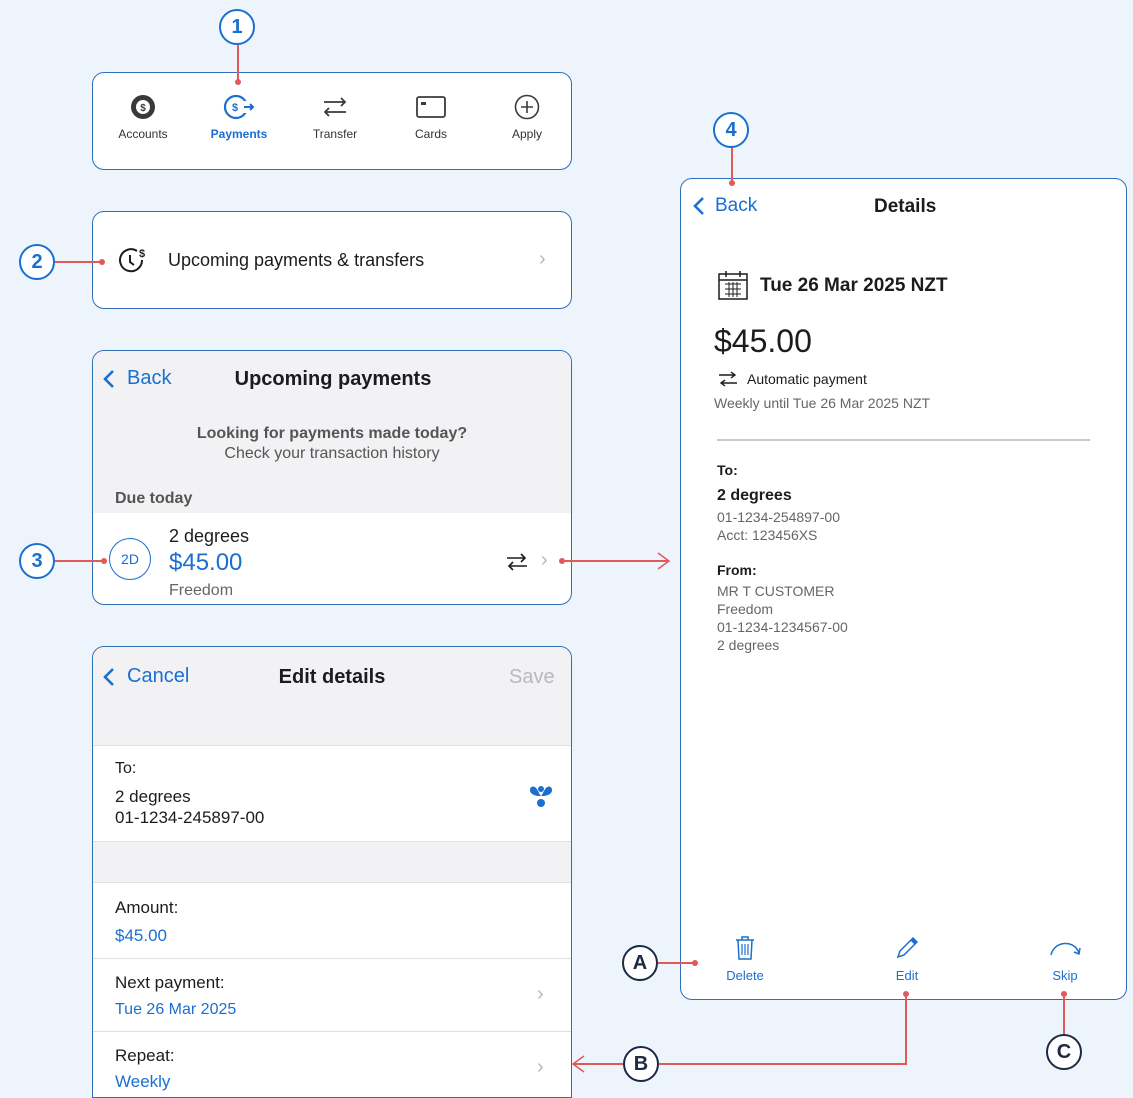 The height and width of the screenshot is (1098, 1133). Describe the element at coordinates (332, 793) in the screenshot. I see `to-section: To: 2 degrees 01-1234-245897-00` at that location.